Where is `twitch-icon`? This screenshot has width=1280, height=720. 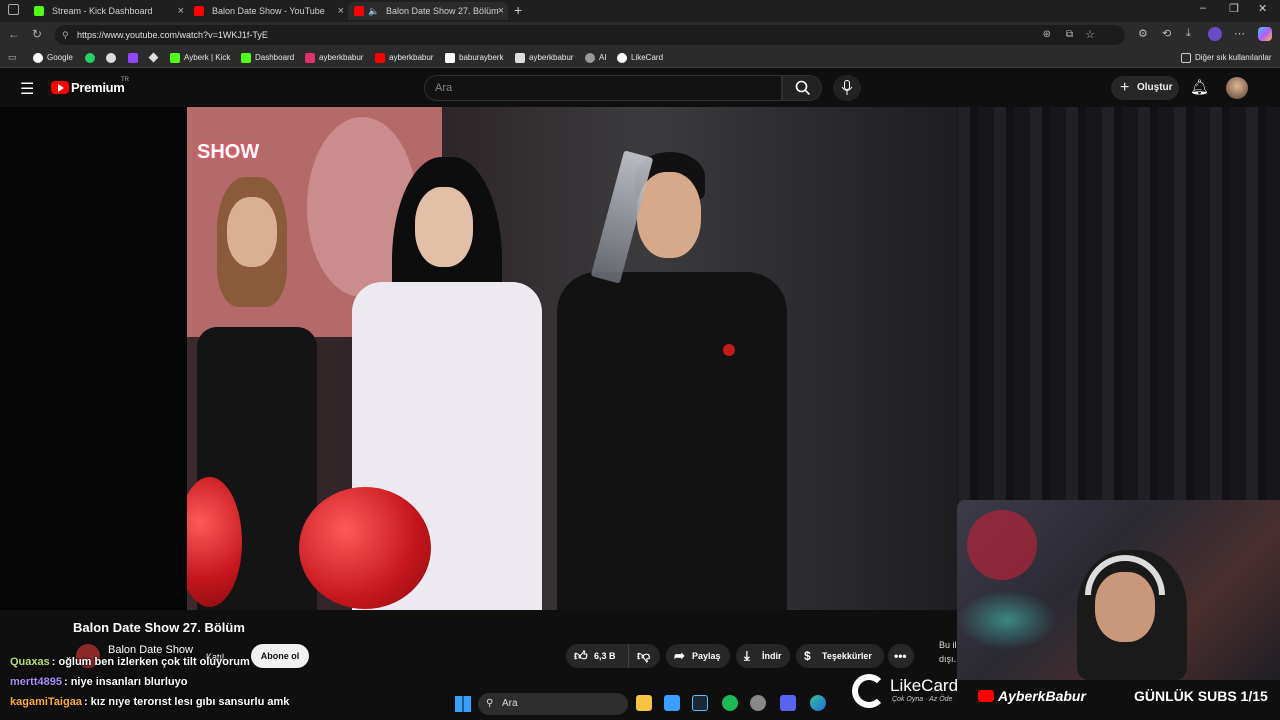
twitch-icon is located at coordinates (133, 58).